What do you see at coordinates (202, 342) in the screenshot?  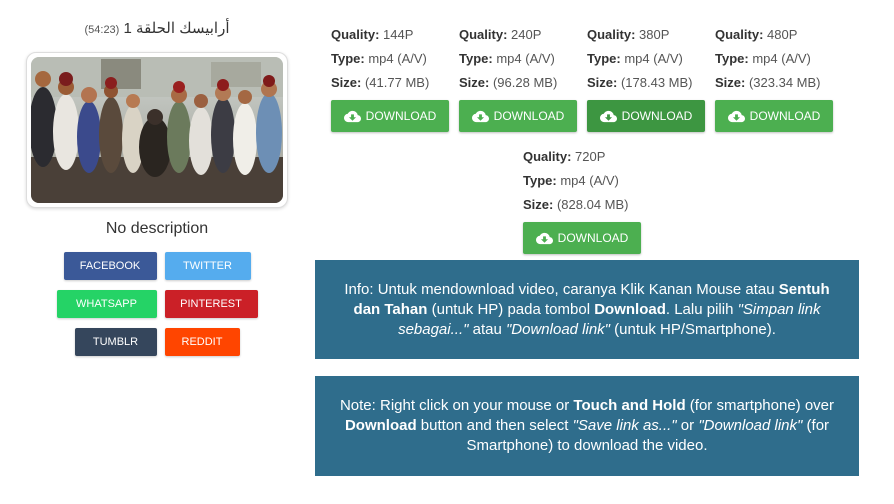 I see `share-reddit-button: REDDIT` at bounding box center [202, 342].